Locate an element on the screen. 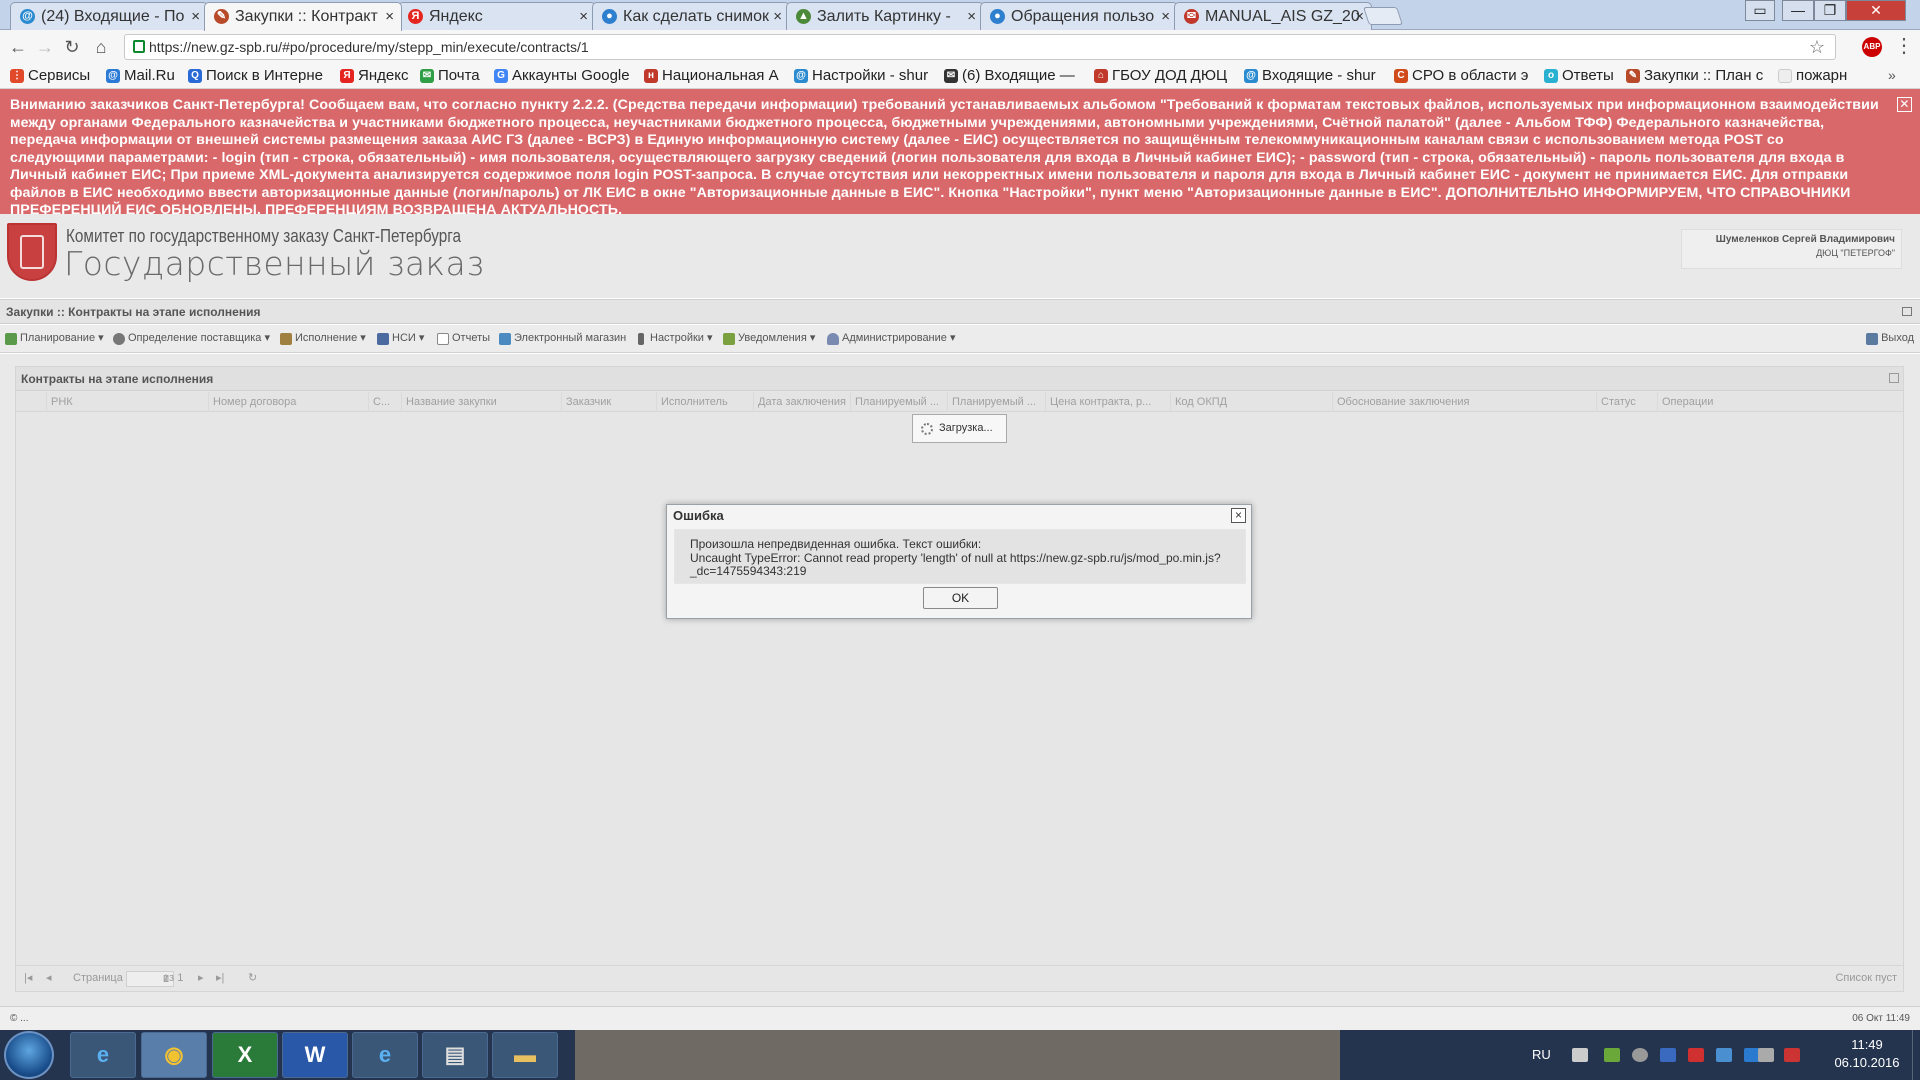  menu-nsi: НСИ ▾ is located at coordinates (400, 339).